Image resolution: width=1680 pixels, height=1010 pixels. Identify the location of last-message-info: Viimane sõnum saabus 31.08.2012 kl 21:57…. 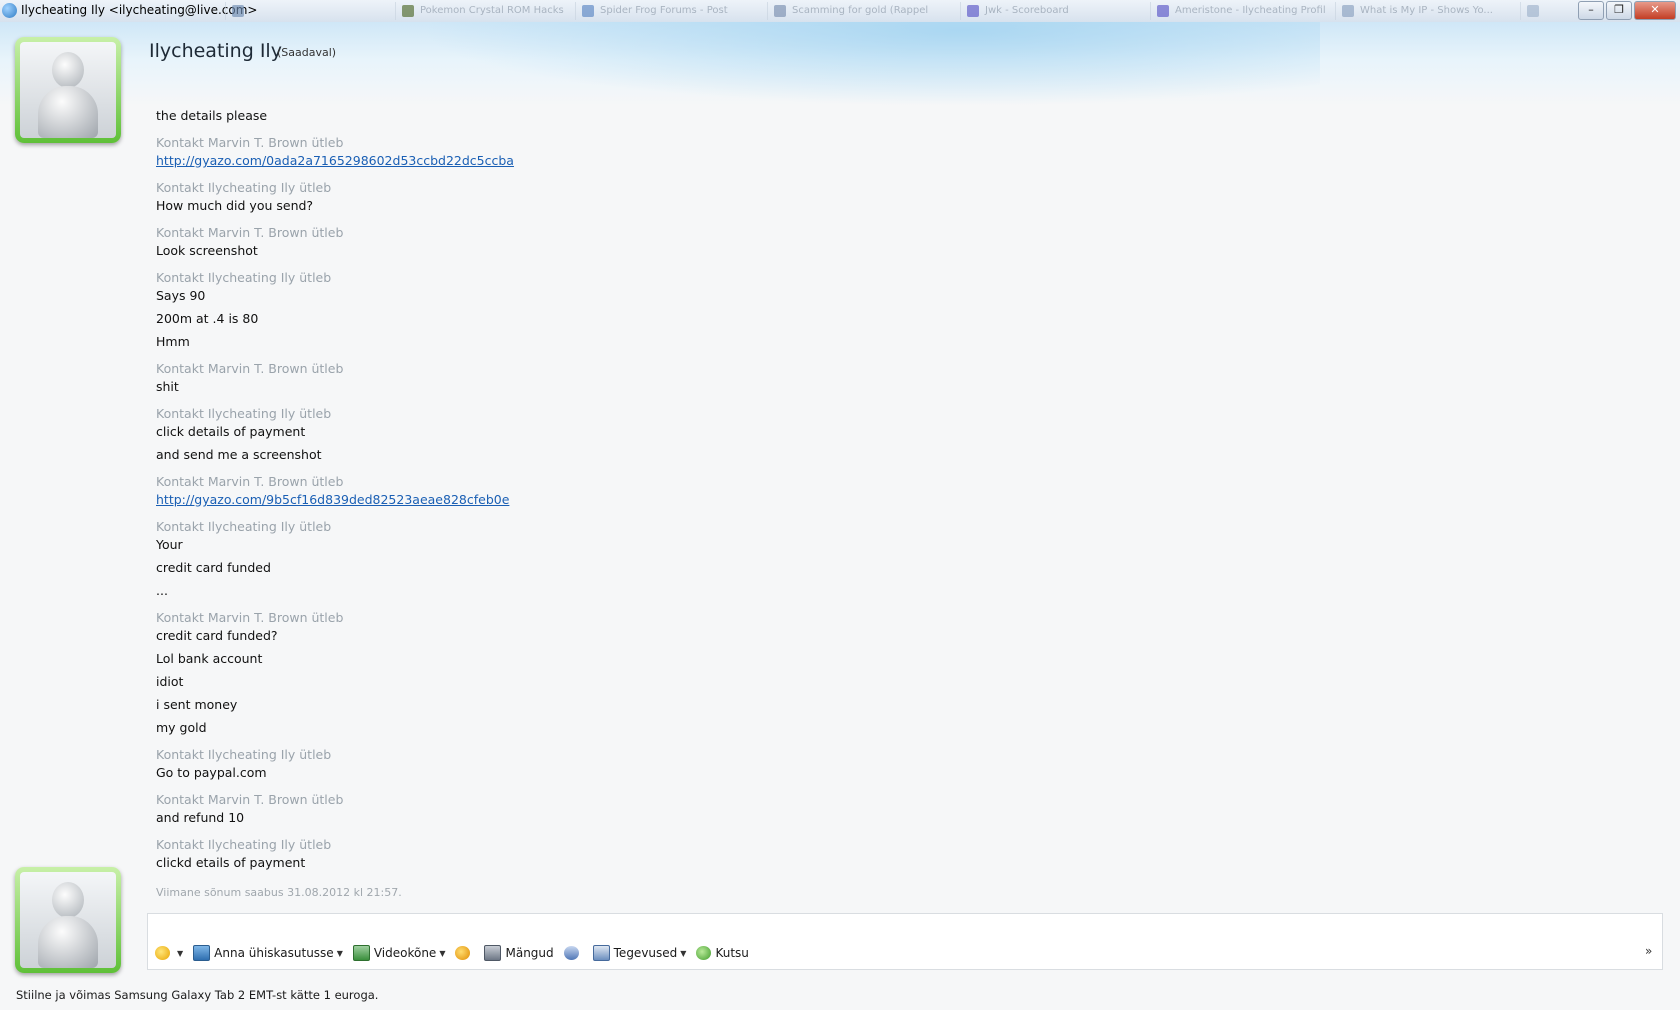
(279, 892).